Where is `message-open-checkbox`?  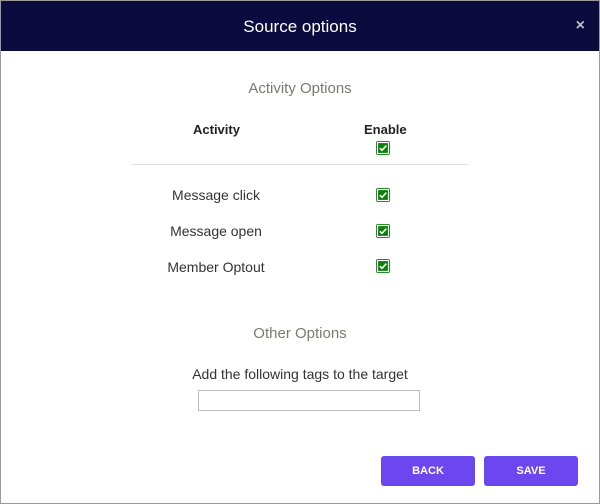 message-open-checkbox is located at coordinates (383, 231).